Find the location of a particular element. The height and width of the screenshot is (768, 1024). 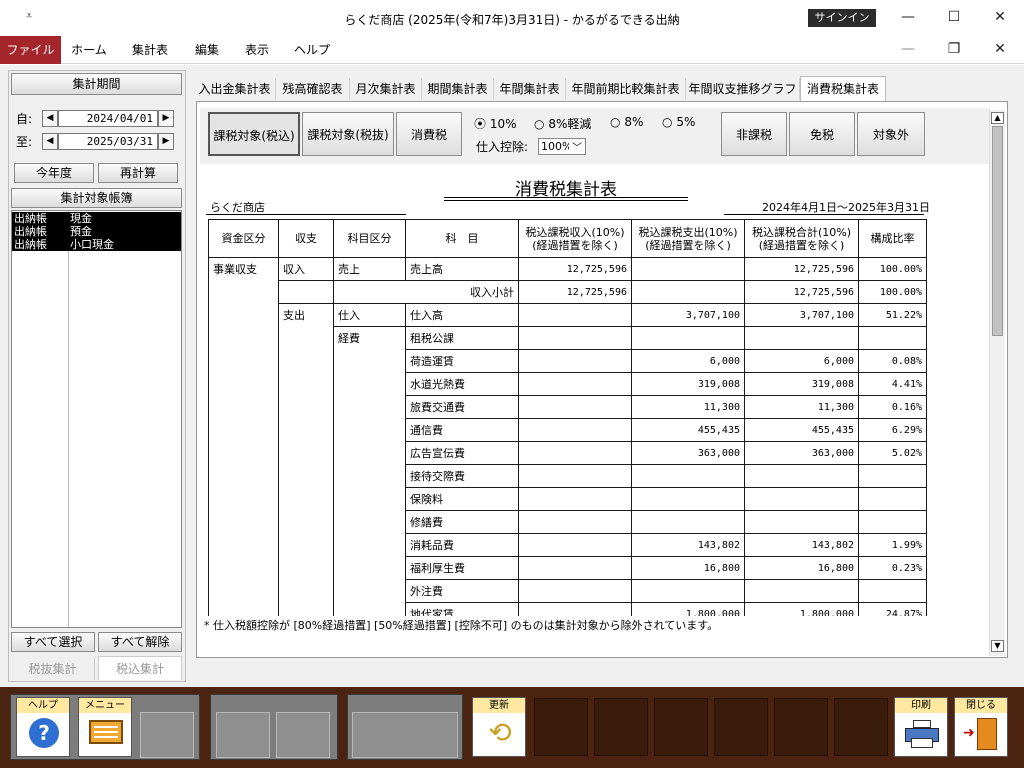

title-underline is located at coordinates (566, 197).